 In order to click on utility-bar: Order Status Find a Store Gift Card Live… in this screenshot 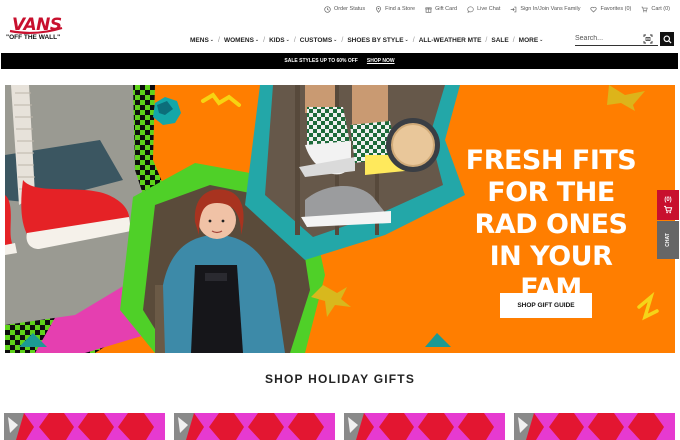, I will do `click(497, 9)`.